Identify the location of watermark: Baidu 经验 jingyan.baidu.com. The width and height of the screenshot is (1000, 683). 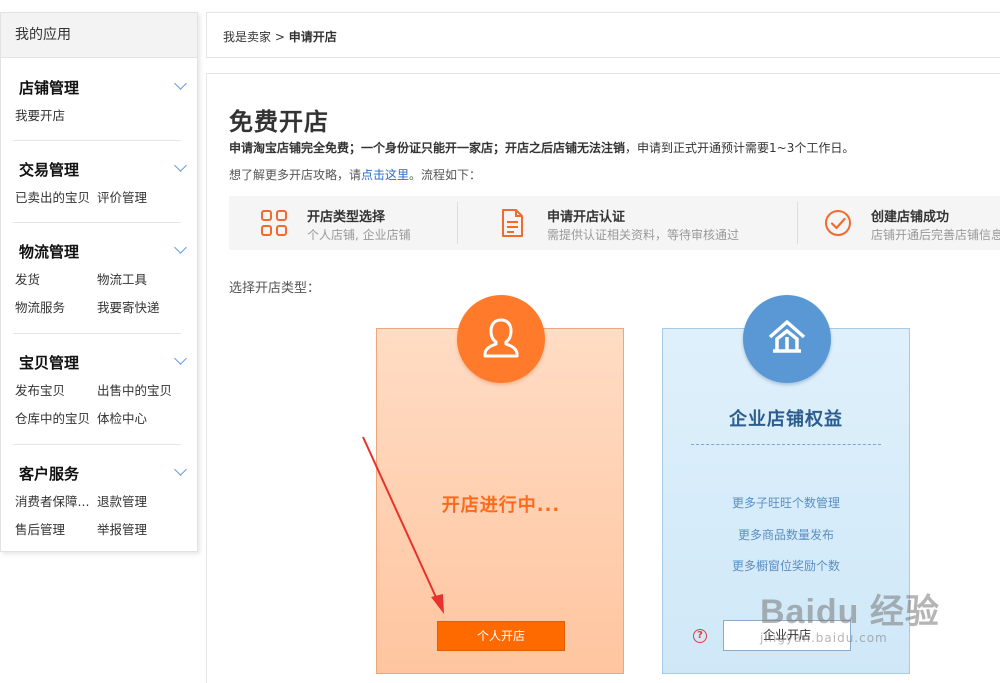
(850, 614).